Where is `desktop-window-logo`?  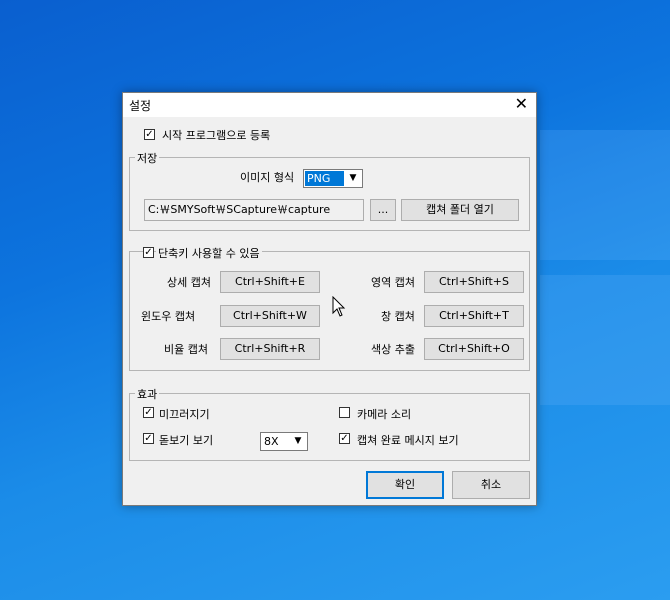 desktop-window-logo is located at coordinates (605, 195).